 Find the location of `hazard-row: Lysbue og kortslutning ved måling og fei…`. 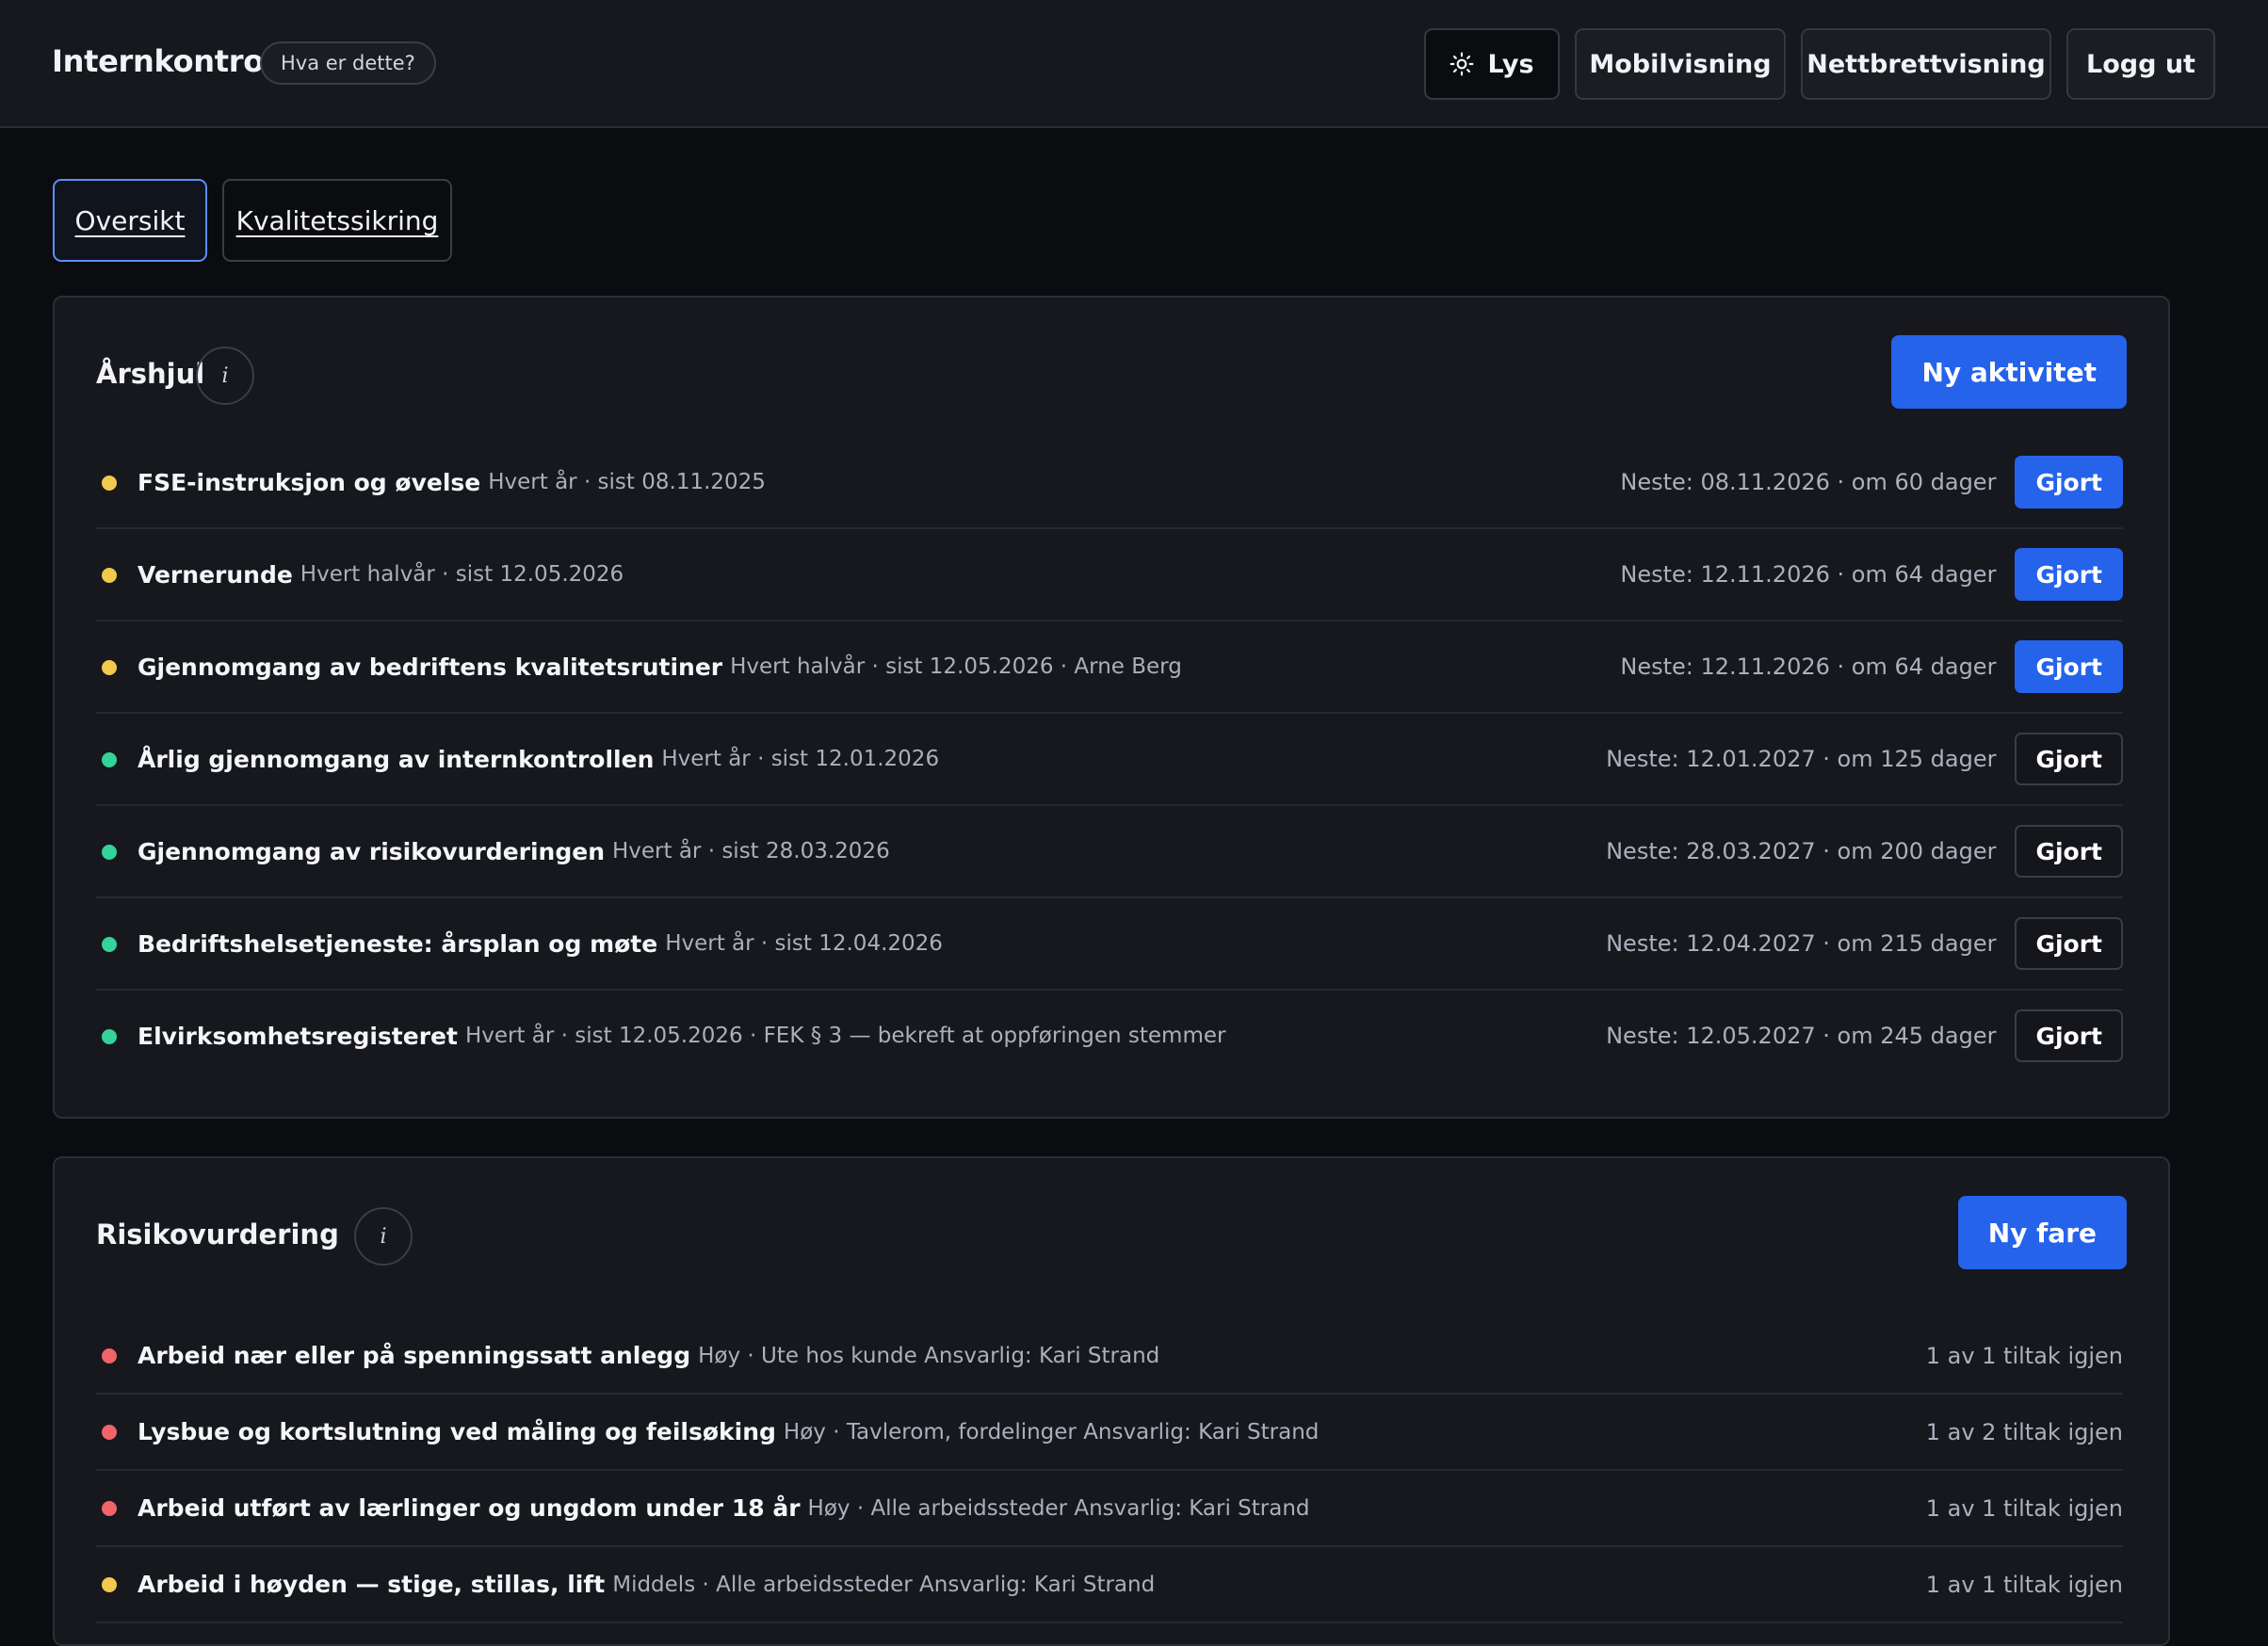

hazard-row: Lysbue og kortslutning ved måling og fei… is located at coordinates (1109, 1433).